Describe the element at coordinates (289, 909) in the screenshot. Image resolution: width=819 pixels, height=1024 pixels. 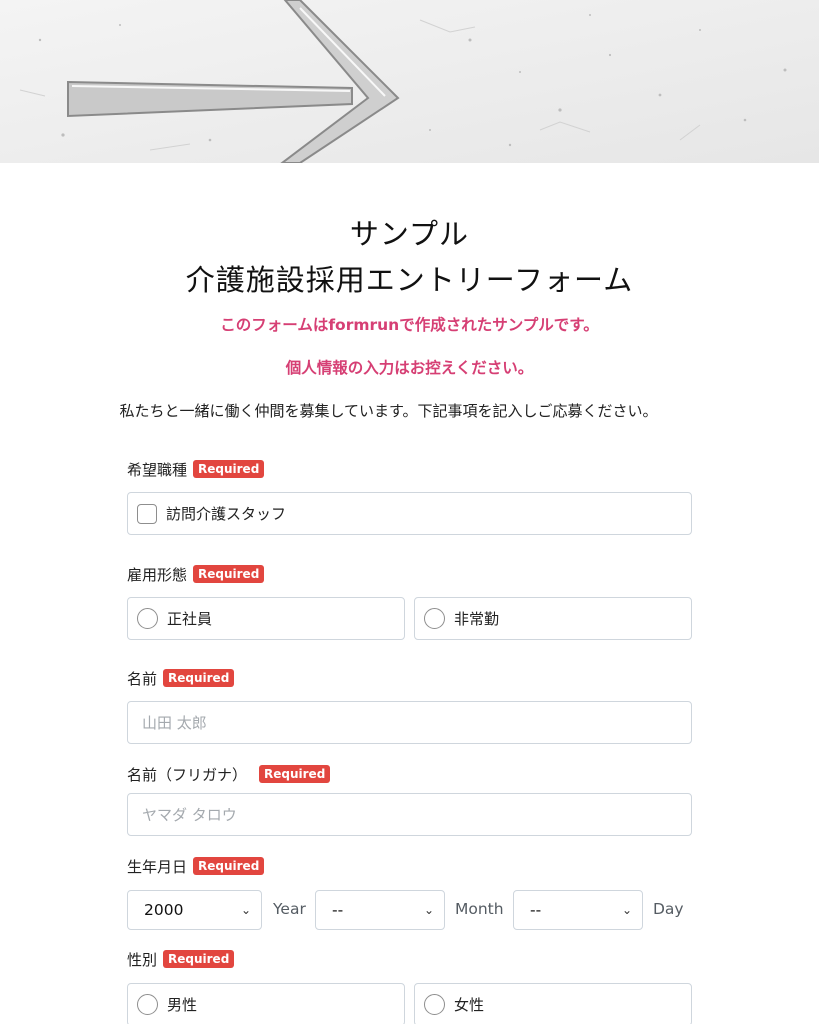
I see `year-unit-label: Year` at that location.